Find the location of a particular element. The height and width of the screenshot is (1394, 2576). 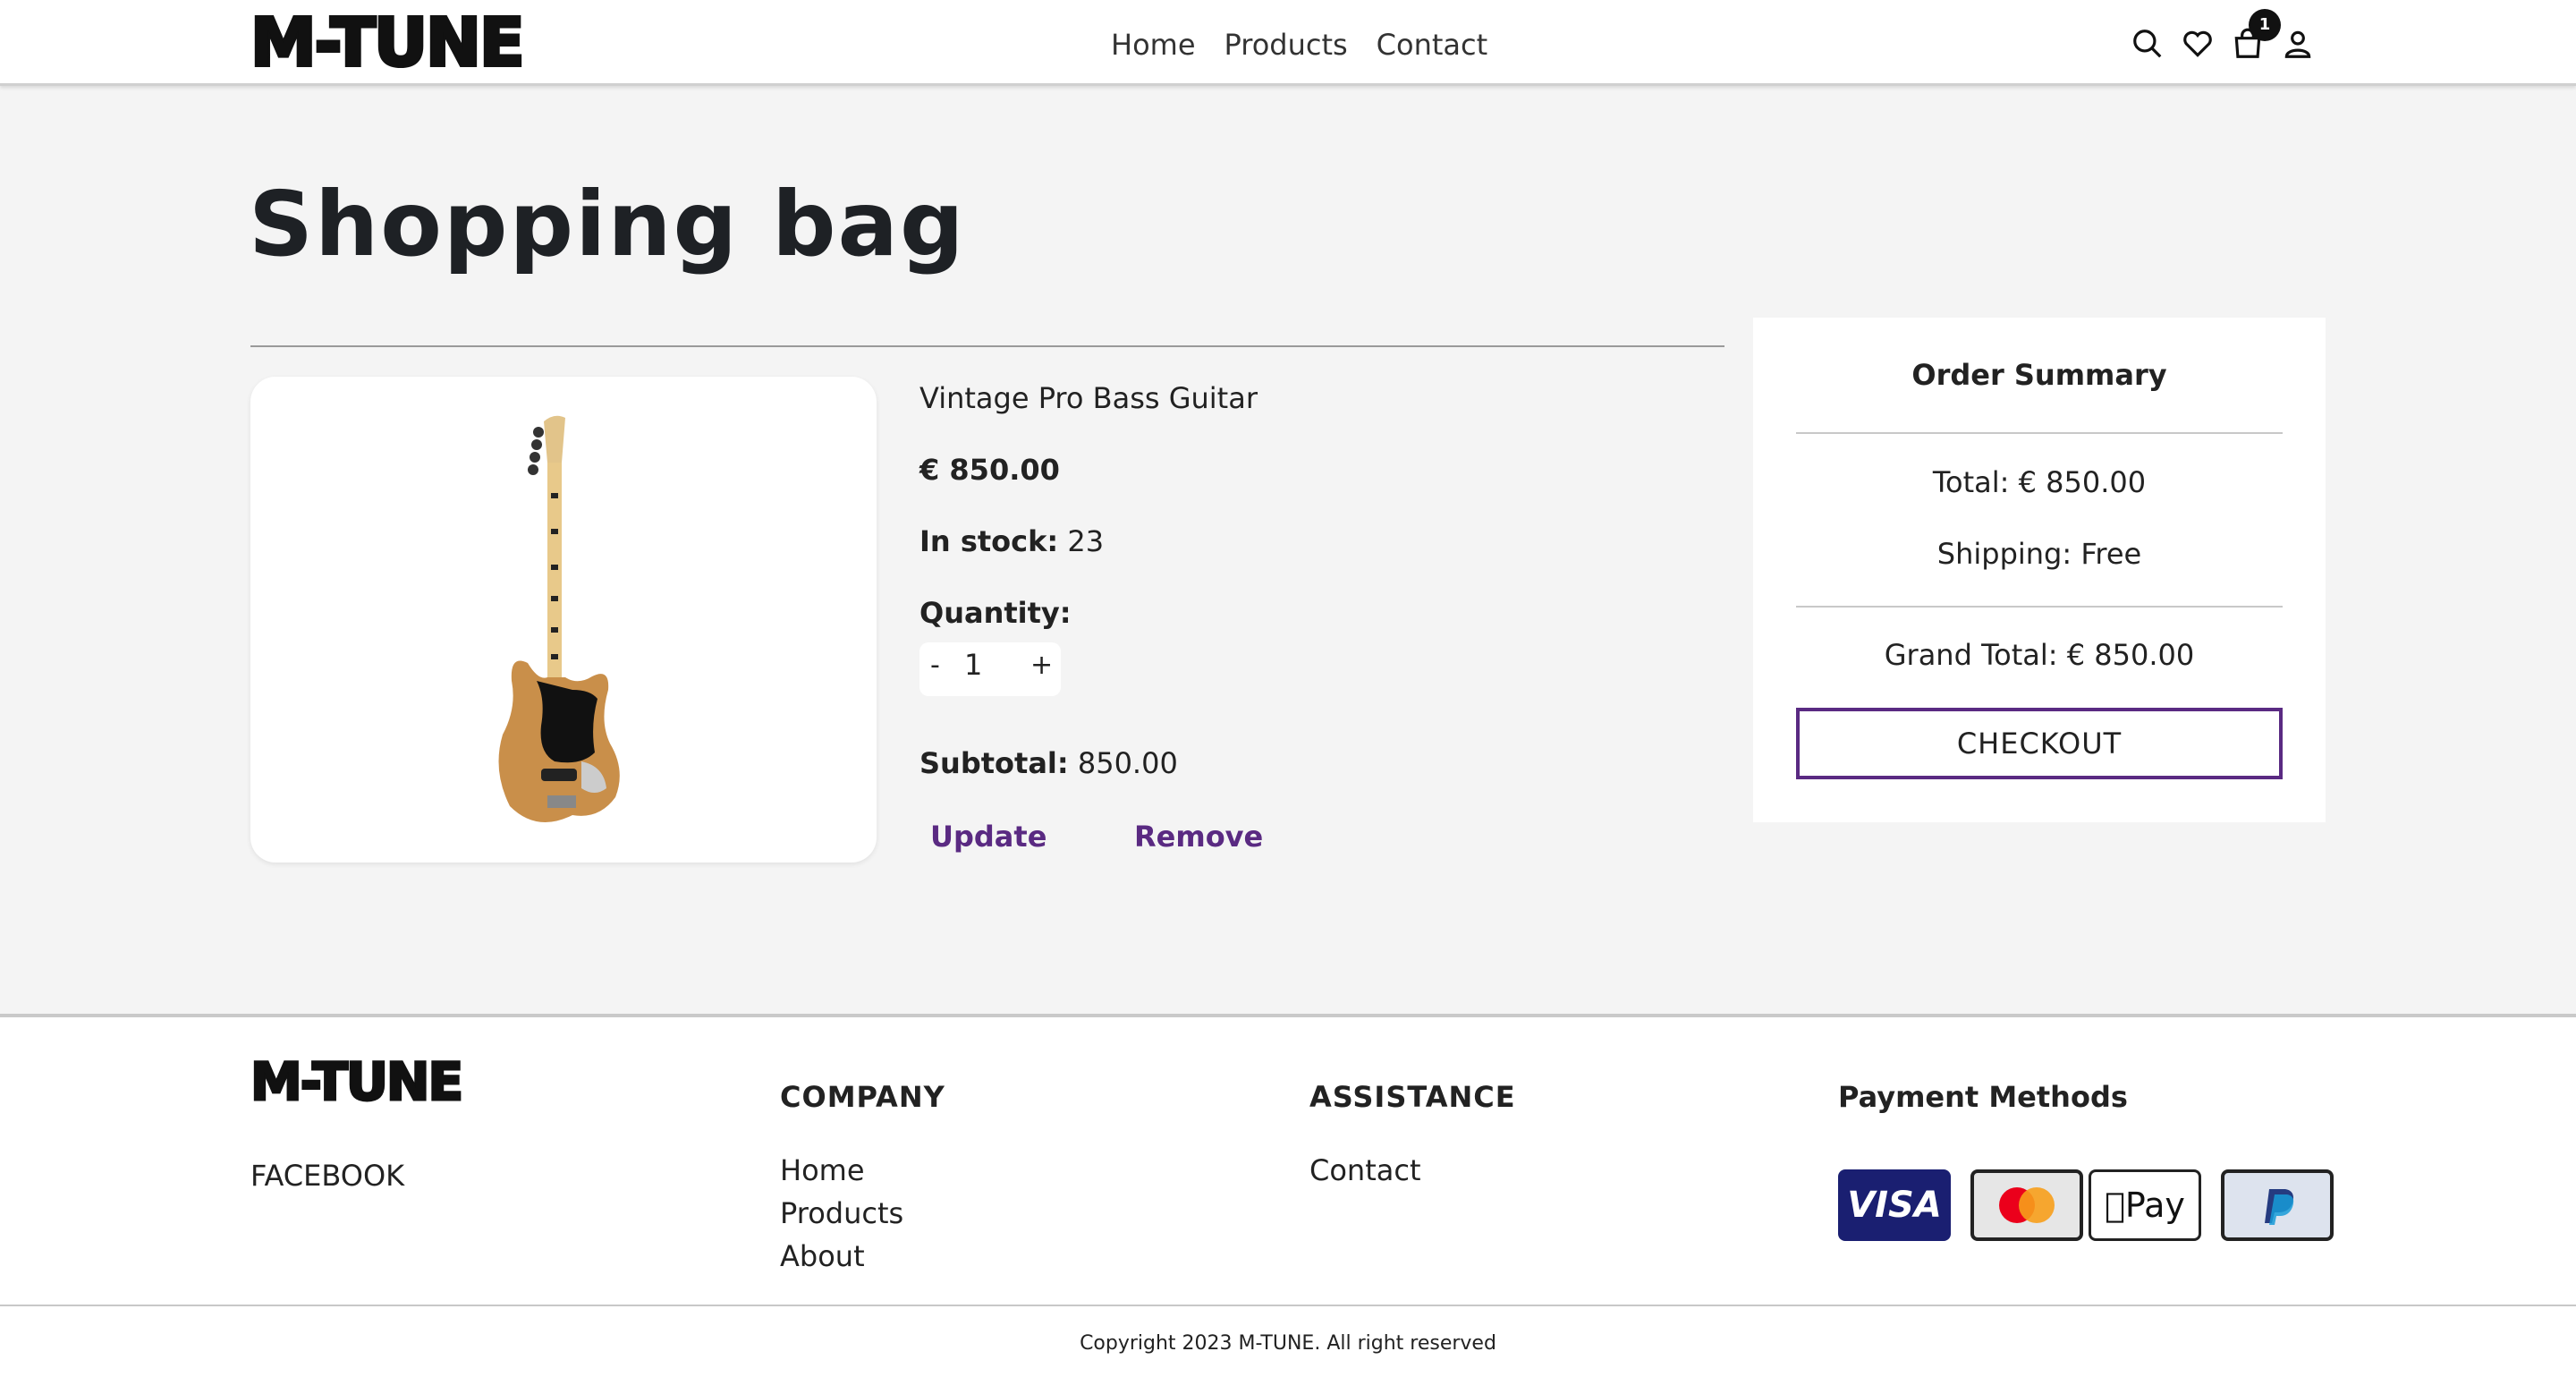

order-summary-title: Order Summary is located at coordinates (2039, 375).